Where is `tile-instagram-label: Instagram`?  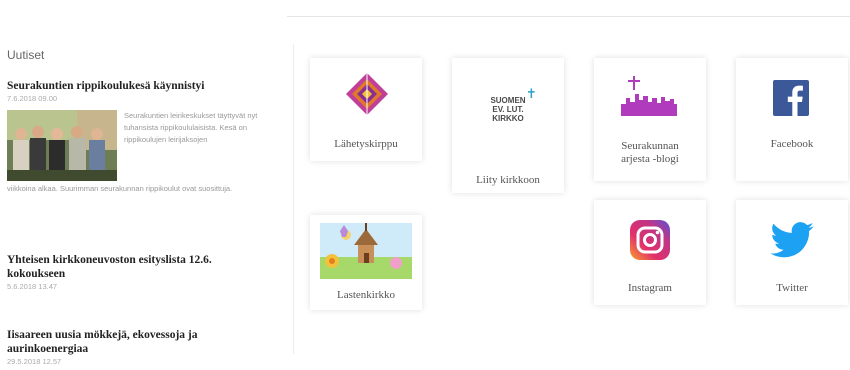 tile-instagram-label: Instagram is located at coordinates (650, 288).